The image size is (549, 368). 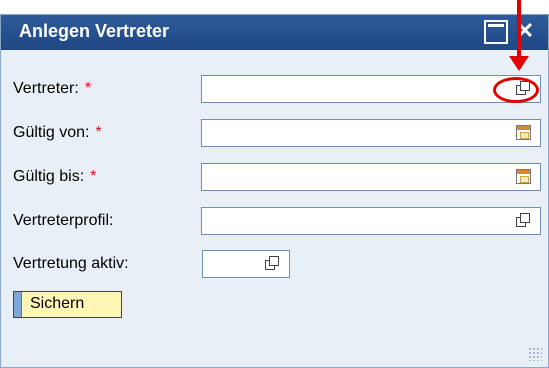 I want to click on row-gueltig-bis: Gültig bis: *, so click(x=278, y=178).